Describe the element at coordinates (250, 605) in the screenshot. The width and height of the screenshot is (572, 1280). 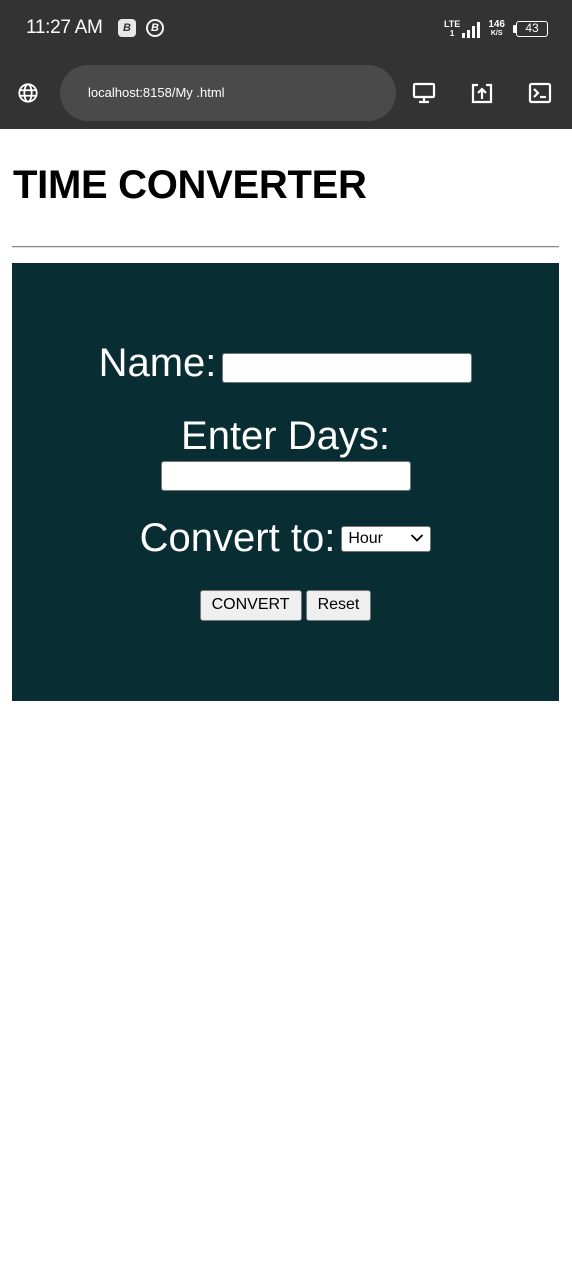
I see `convert-button: CONVERT` at that location.